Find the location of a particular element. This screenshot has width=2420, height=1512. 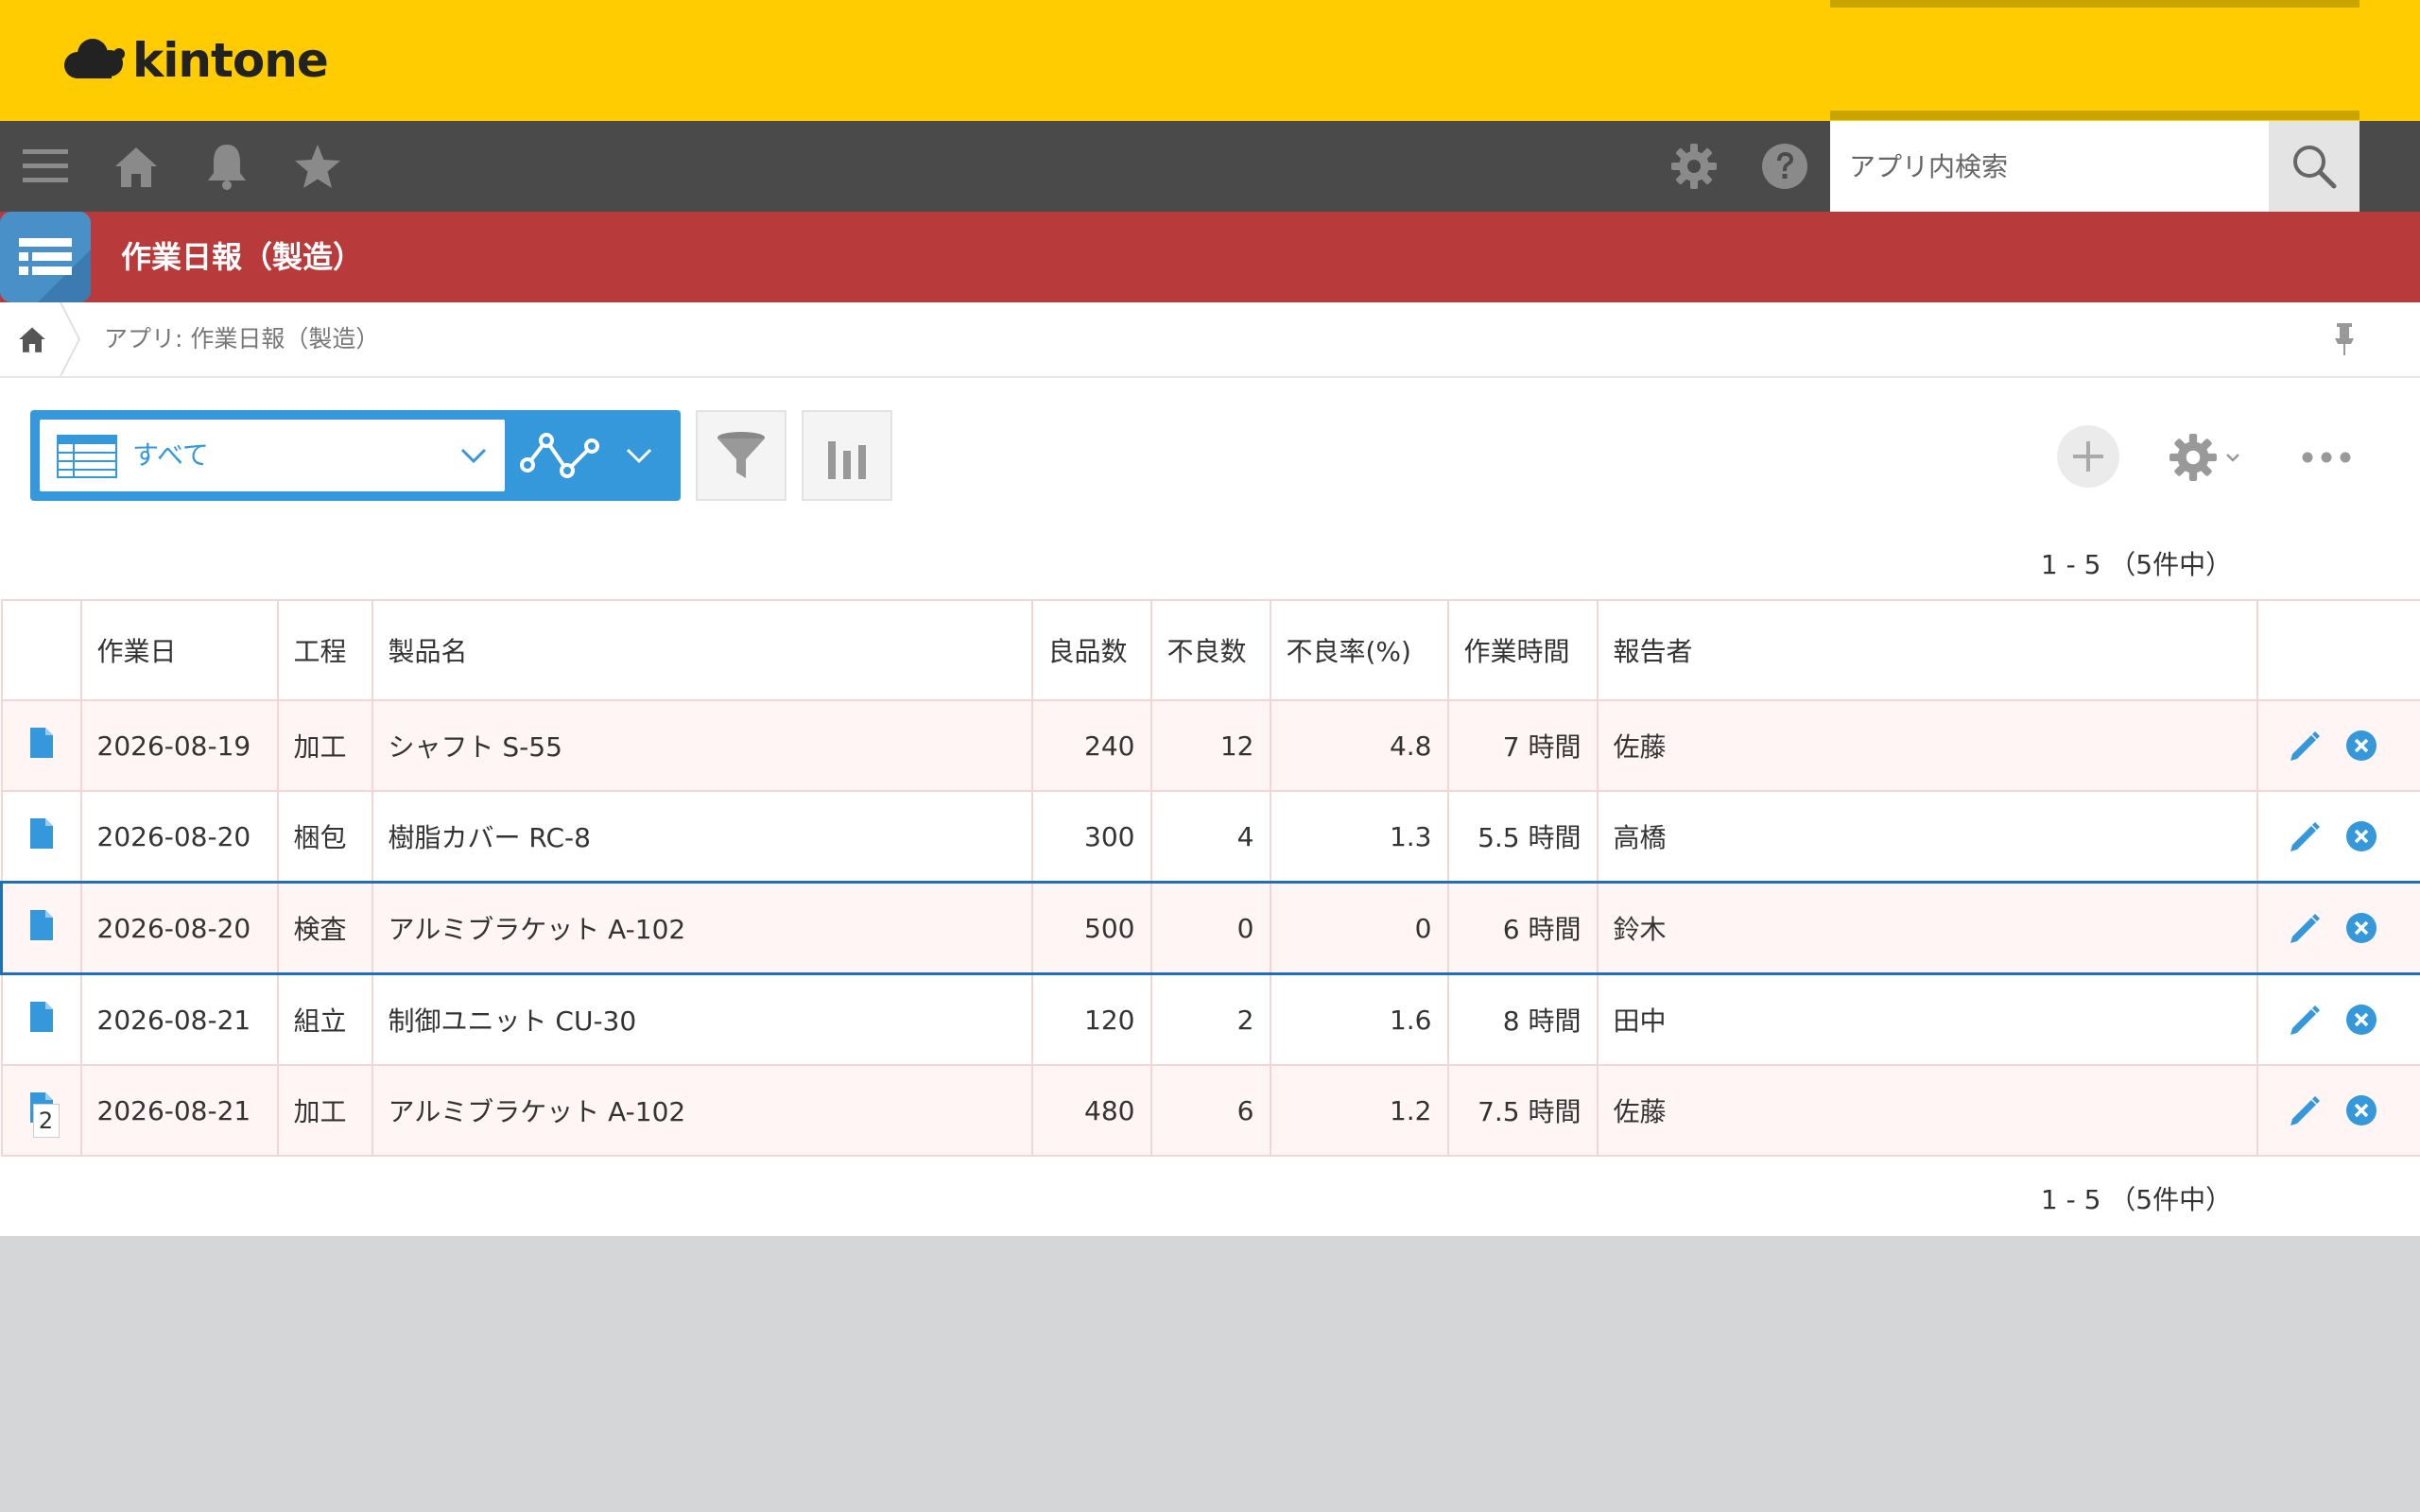

cell-defect-count: 6 is located at coordinates (1210, 1110).